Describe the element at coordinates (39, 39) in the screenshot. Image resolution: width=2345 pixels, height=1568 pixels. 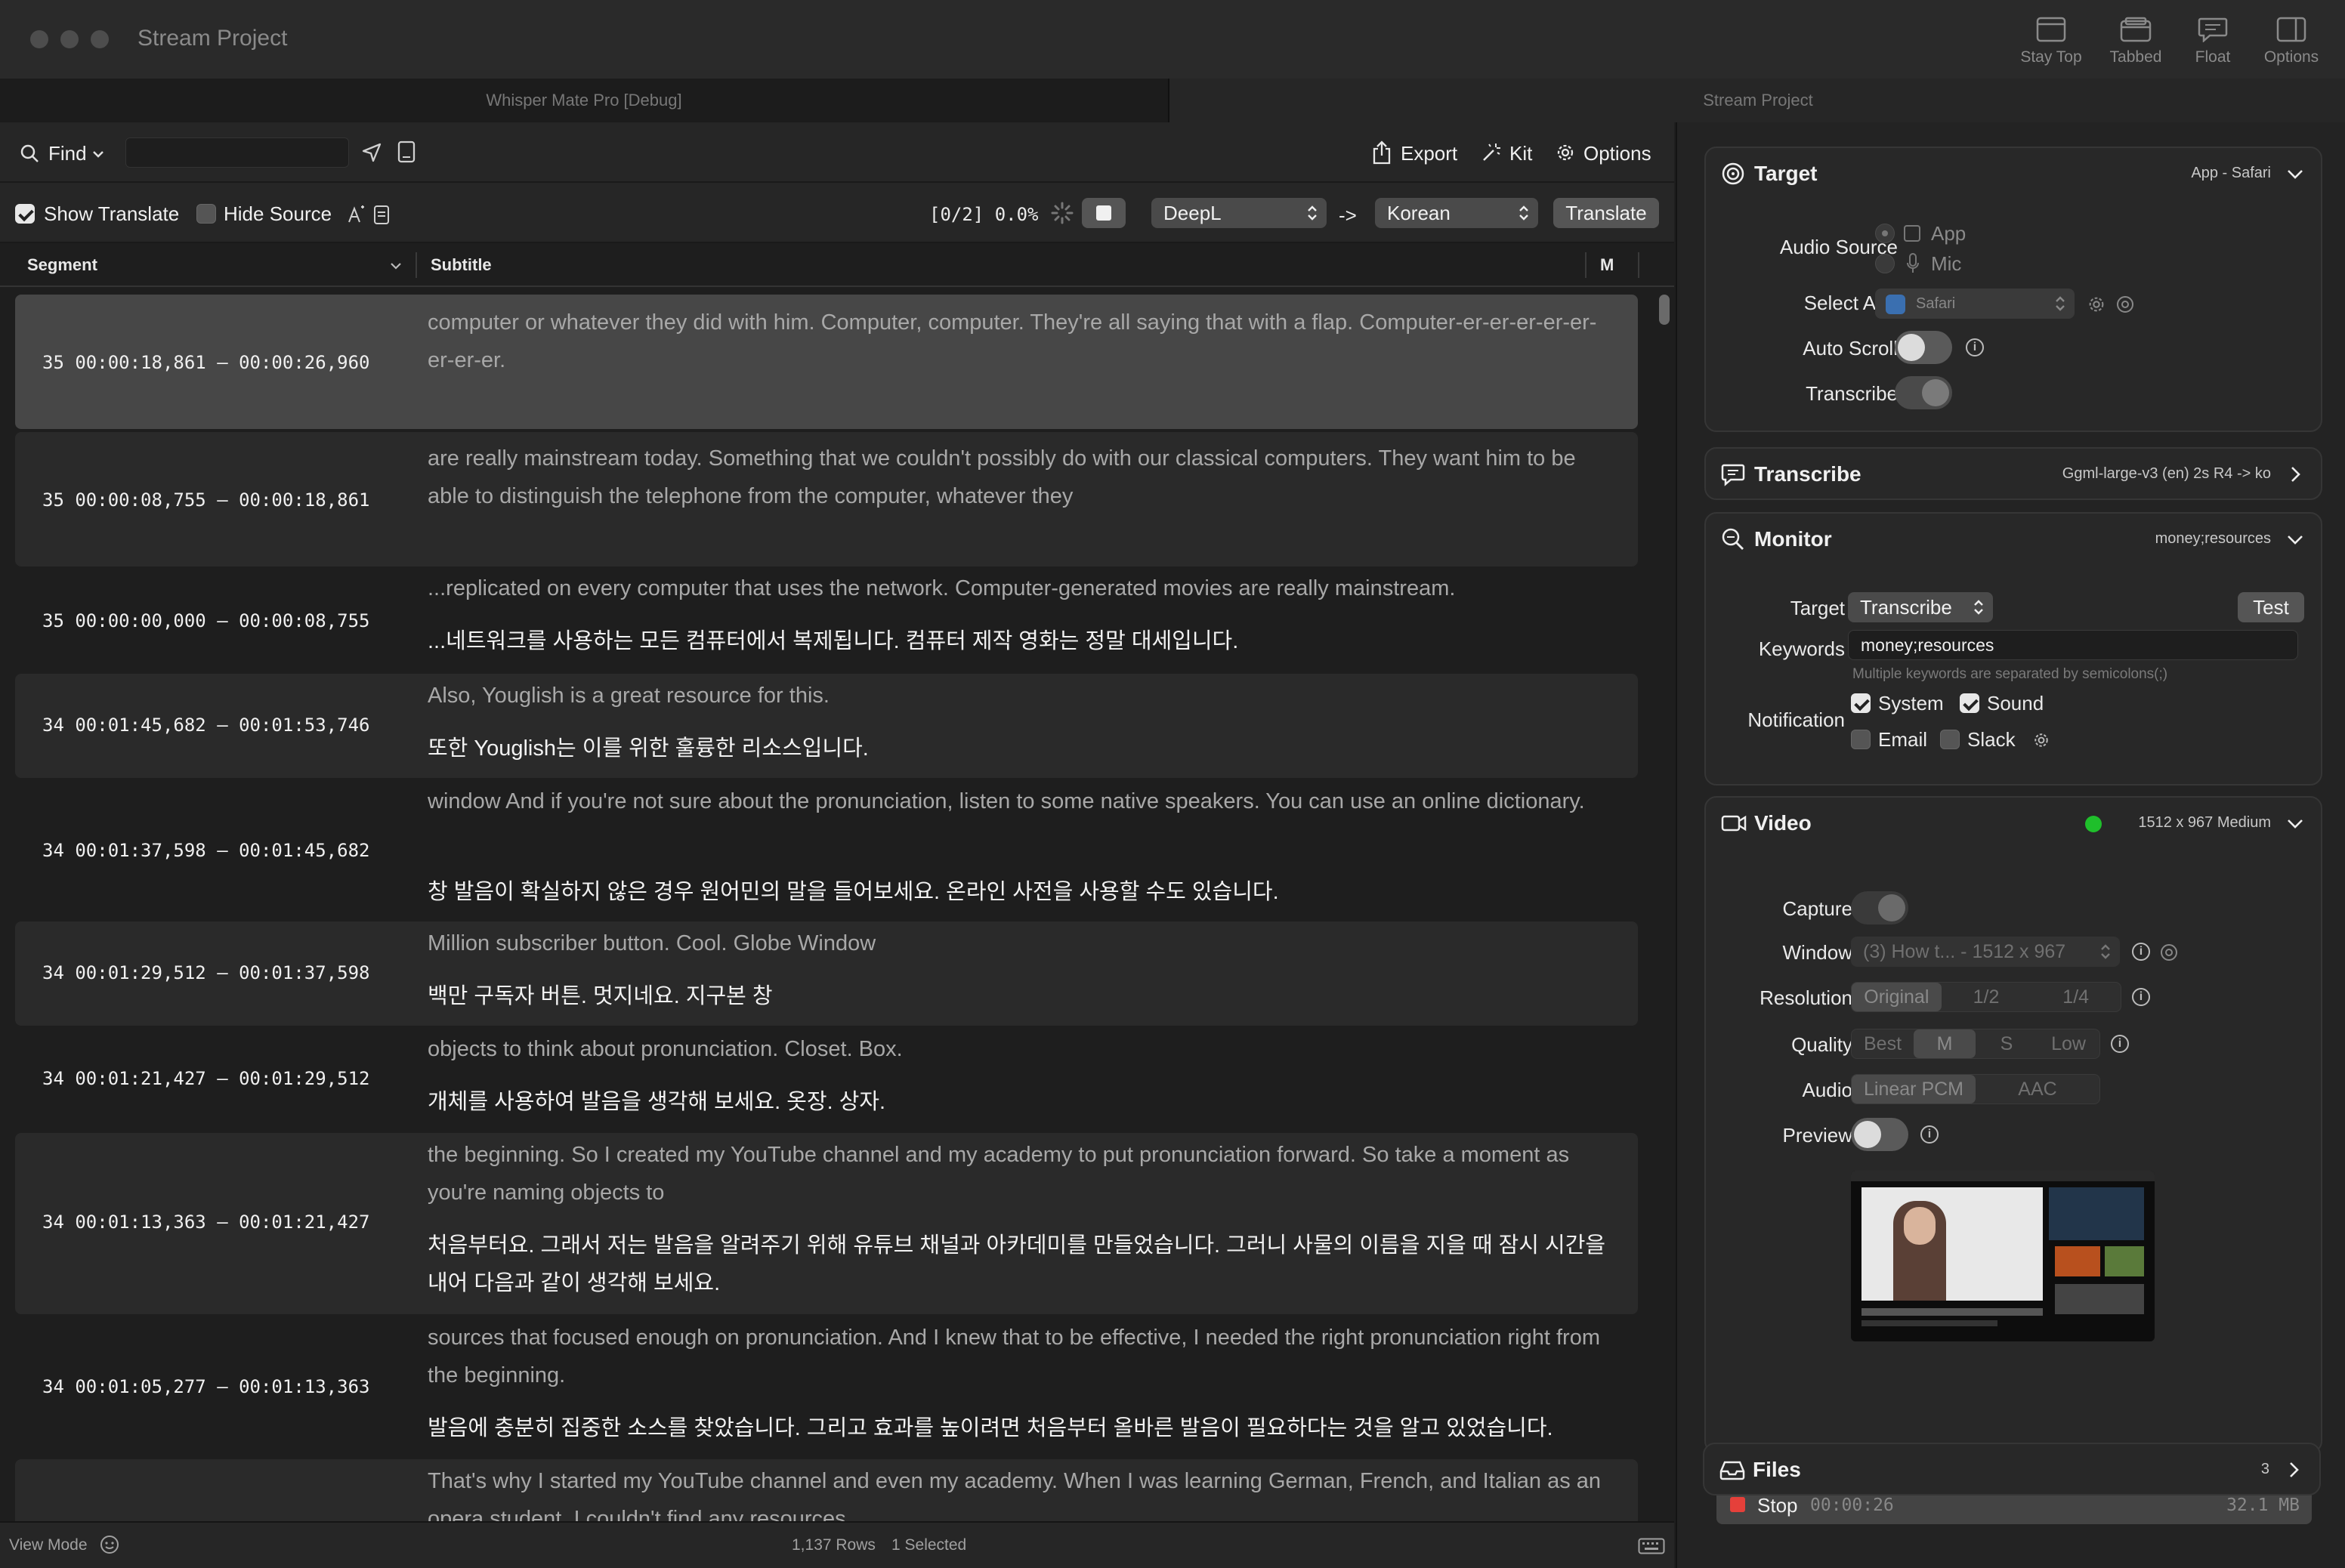
I see `close-window-button` at that location.